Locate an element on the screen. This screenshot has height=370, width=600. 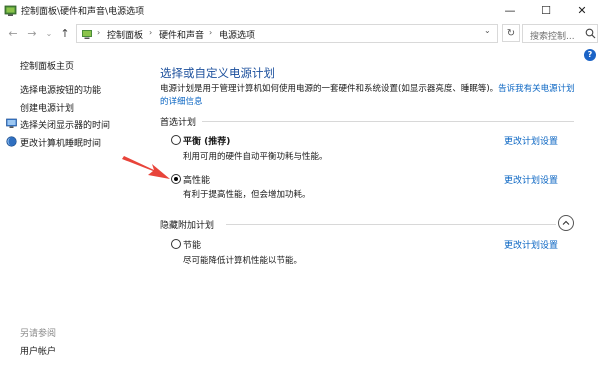
window-title: 控制面板\硬件和声音\电源选项 is located at coordinates (83, 12).